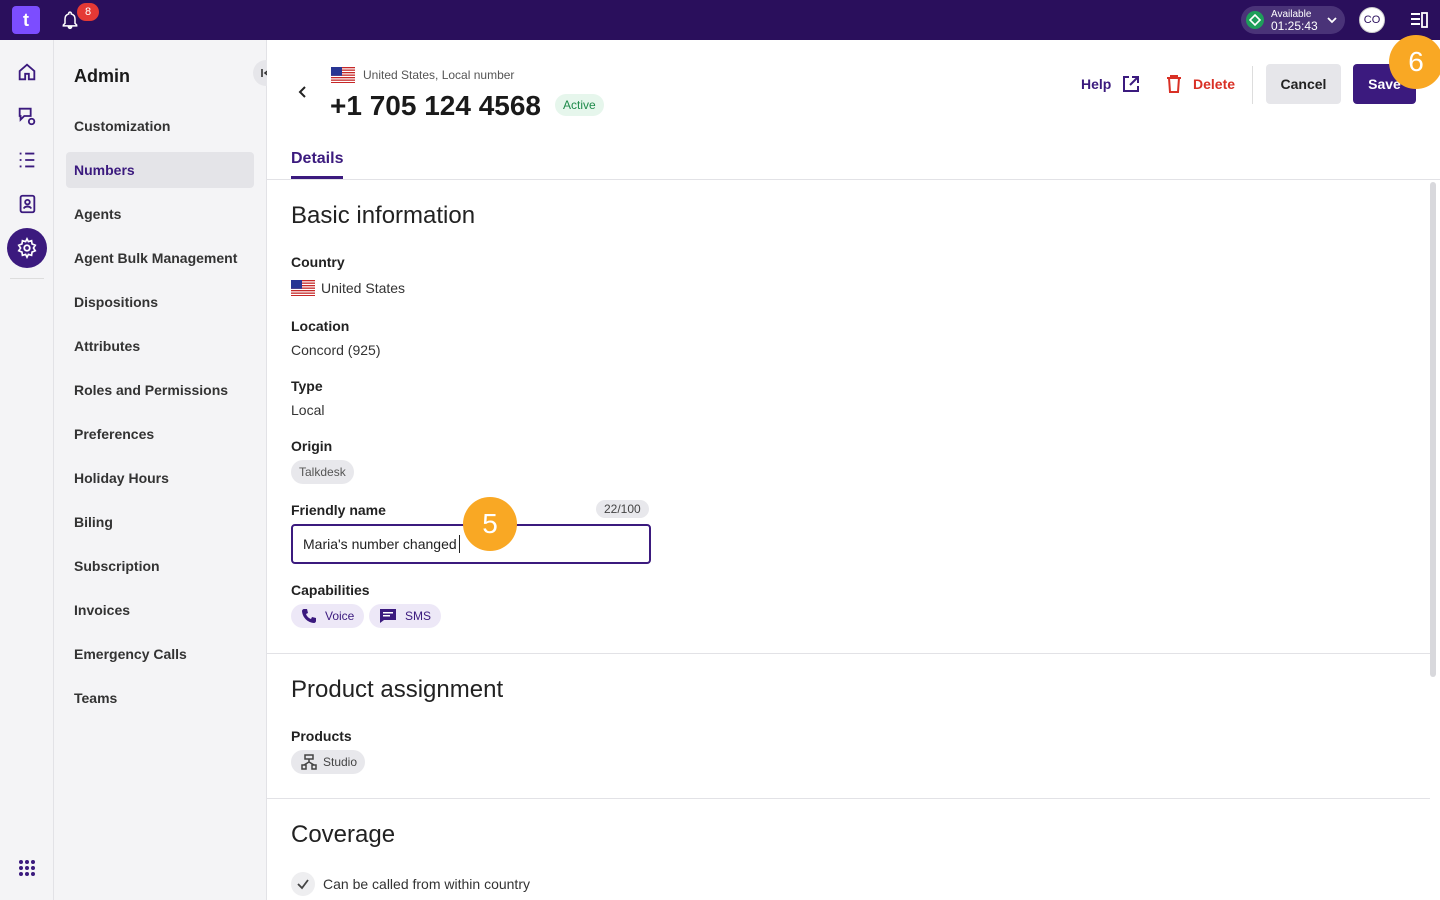 The image size is (1440, 900). I want to click on app-rail, so click(27, 470).